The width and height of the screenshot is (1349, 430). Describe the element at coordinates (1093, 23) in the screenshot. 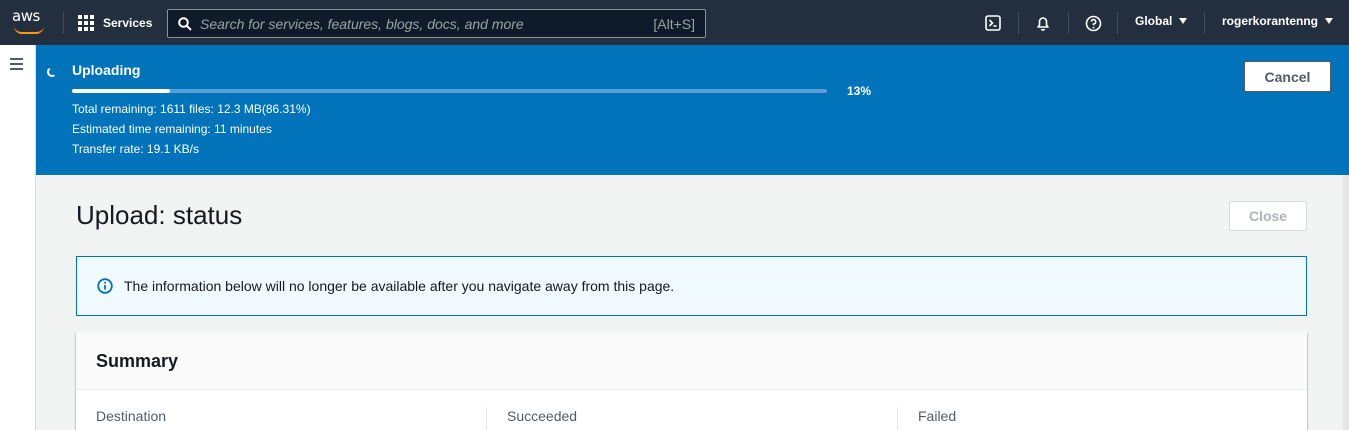

I see `help-icon` at that location.